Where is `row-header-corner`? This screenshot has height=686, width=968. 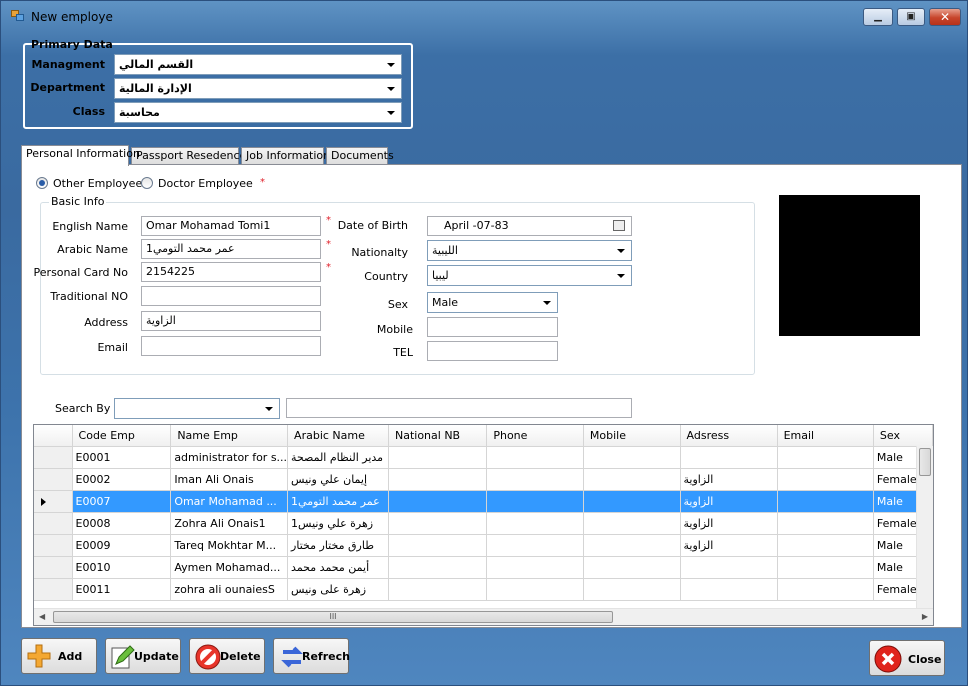
row-header-corner is located at coordinates (53, 436).